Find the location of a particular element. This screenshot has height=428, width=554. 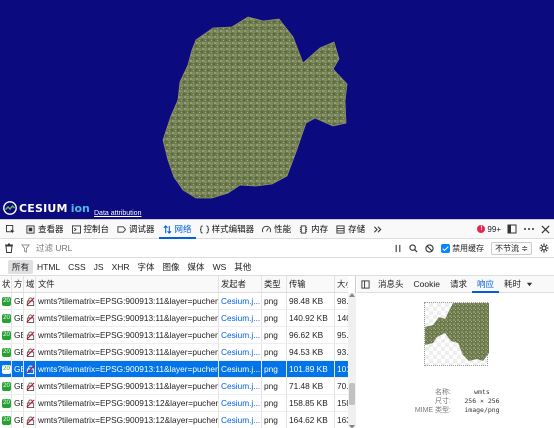

tab-console: 控制台 is located at coordinates (91, 229).